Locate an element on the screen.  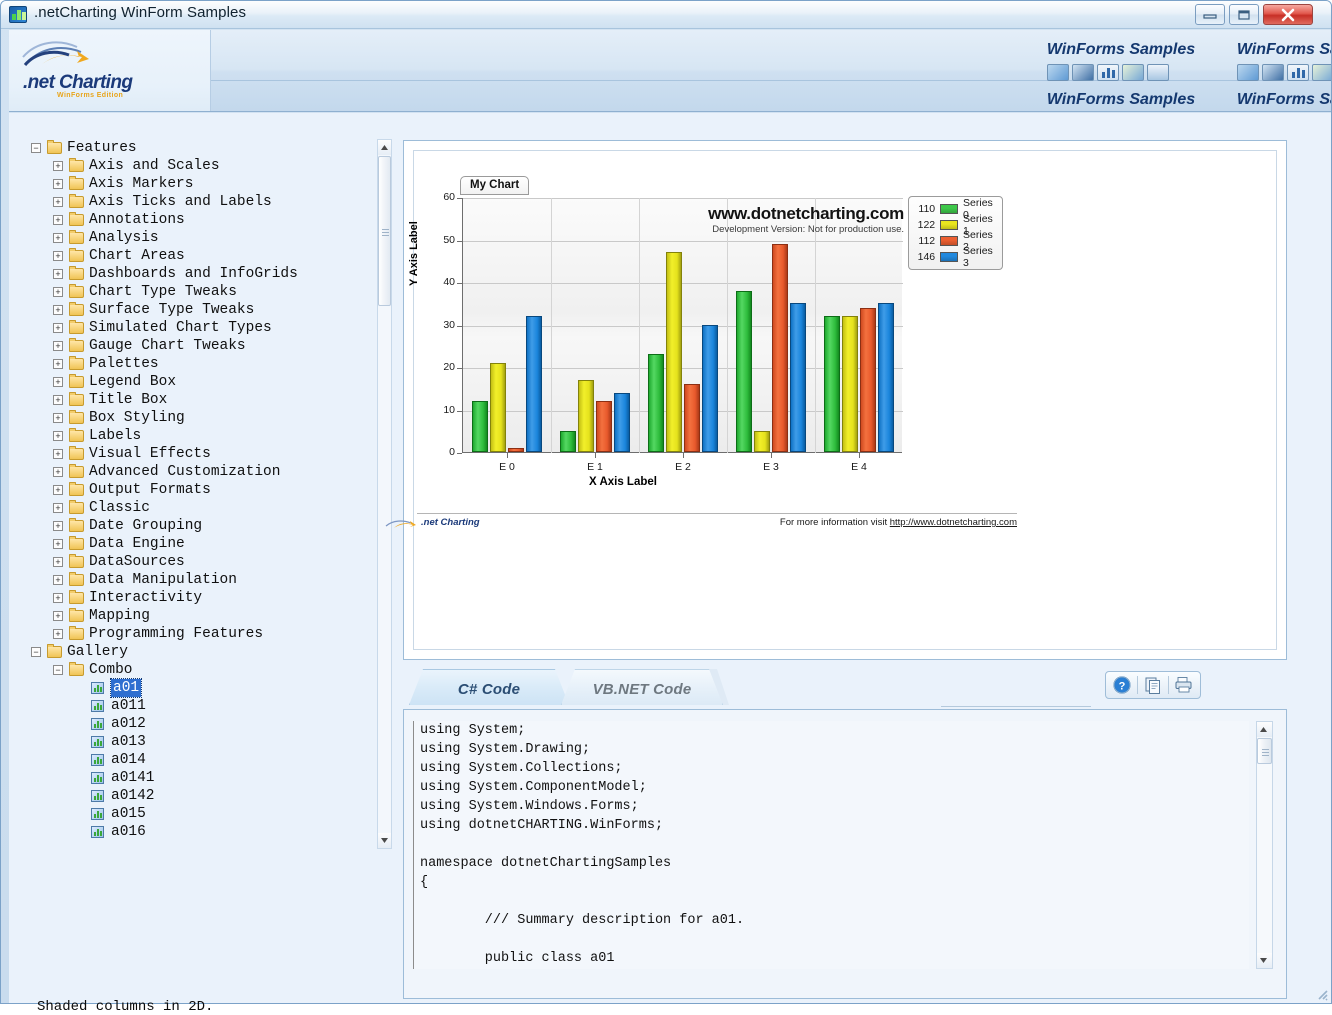
tree-item-chart-type-tweaks: + Chart Type Tweaks is located at coordinates (198, 292).